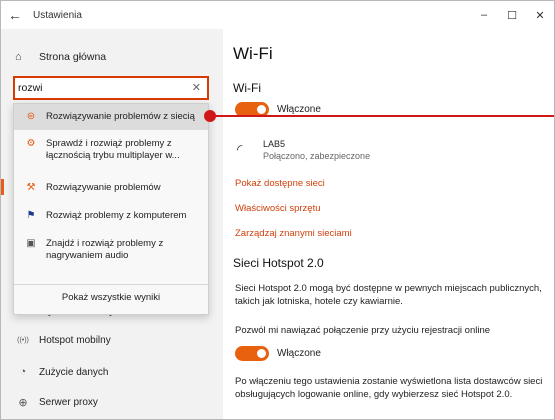 The width and height of the screenshot is (555, 420). Describe the element at coordinates (18, 57) in the screenshot. I see `home-icon: ⌂` at that location.